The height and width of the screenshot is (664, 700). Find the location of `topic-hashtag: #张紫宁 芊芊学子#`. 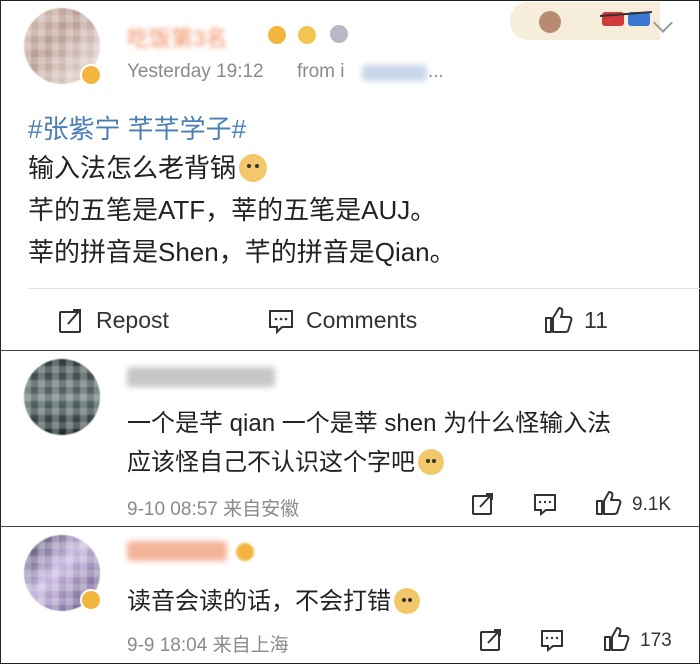

topic-hashtag: #张紫宁 芊芊学子# is located at coordinates (137, 127).